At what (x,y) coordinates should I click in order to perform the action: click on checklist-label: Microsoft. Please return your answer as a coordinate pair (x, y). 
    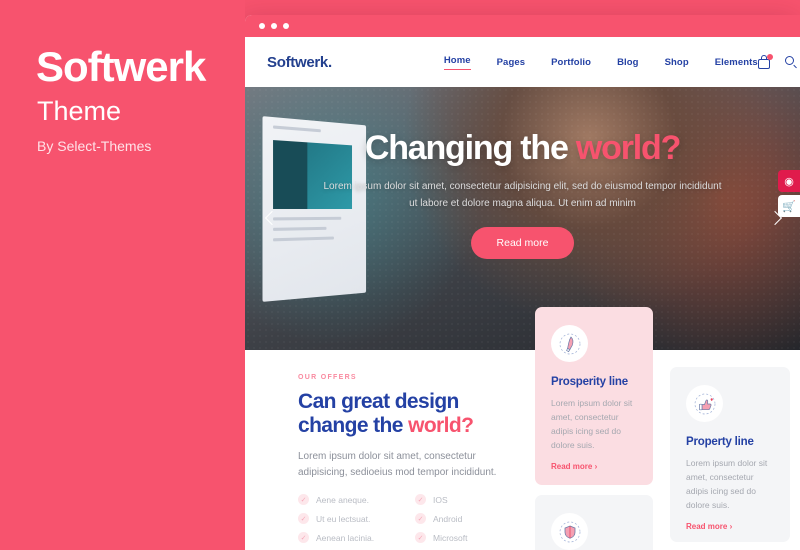
    Looking at the image, I should click on (450, 537).